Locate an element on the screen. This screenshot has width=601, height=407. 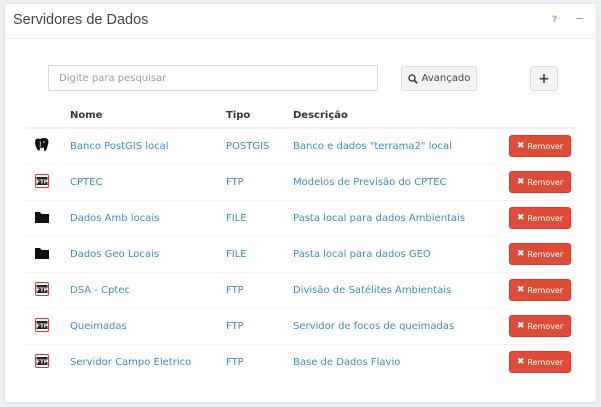
table-header-row: Nome Tipo Descrição is located at coordinates (301, 116).